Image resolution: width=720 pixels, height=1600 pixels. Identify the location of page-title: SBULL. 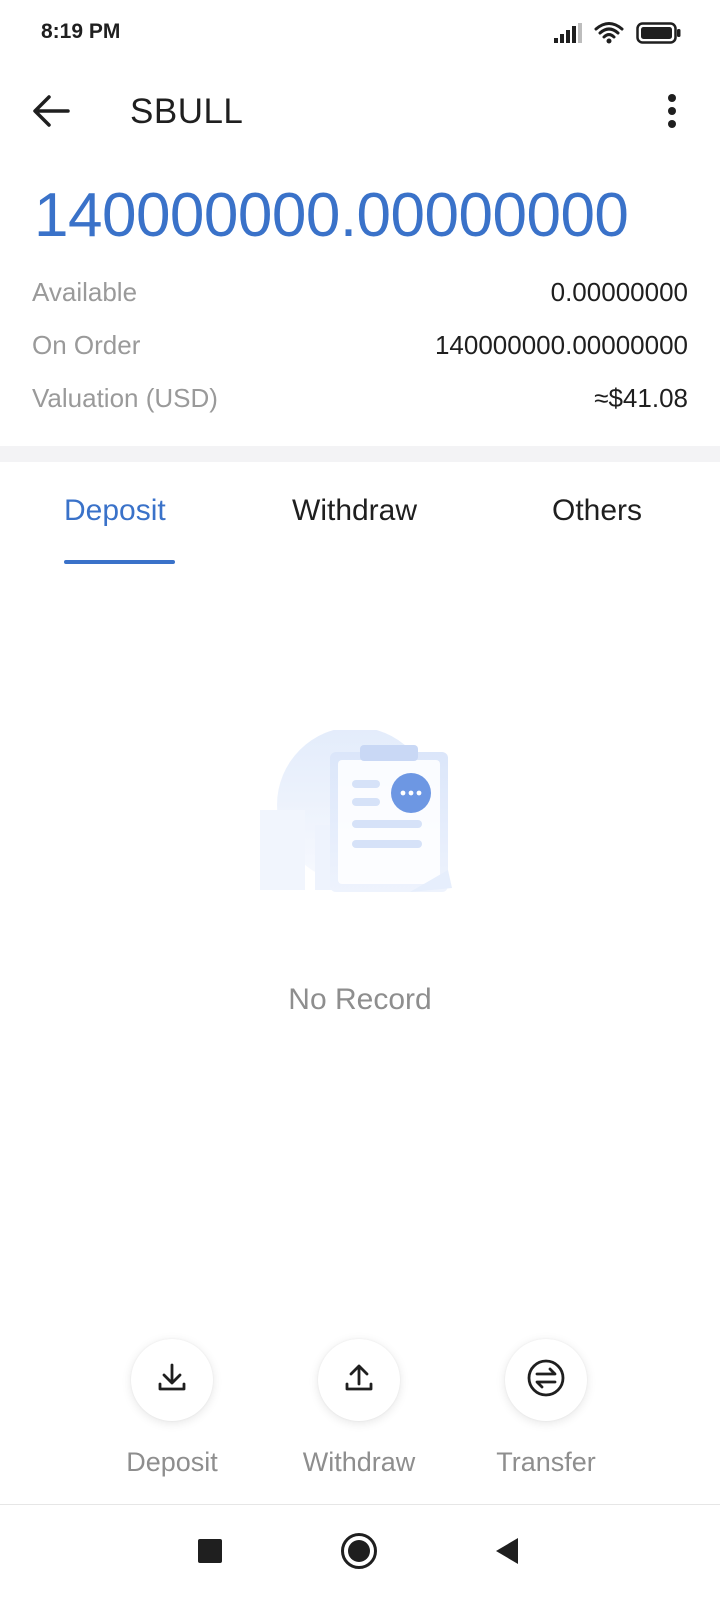
(187, 111).